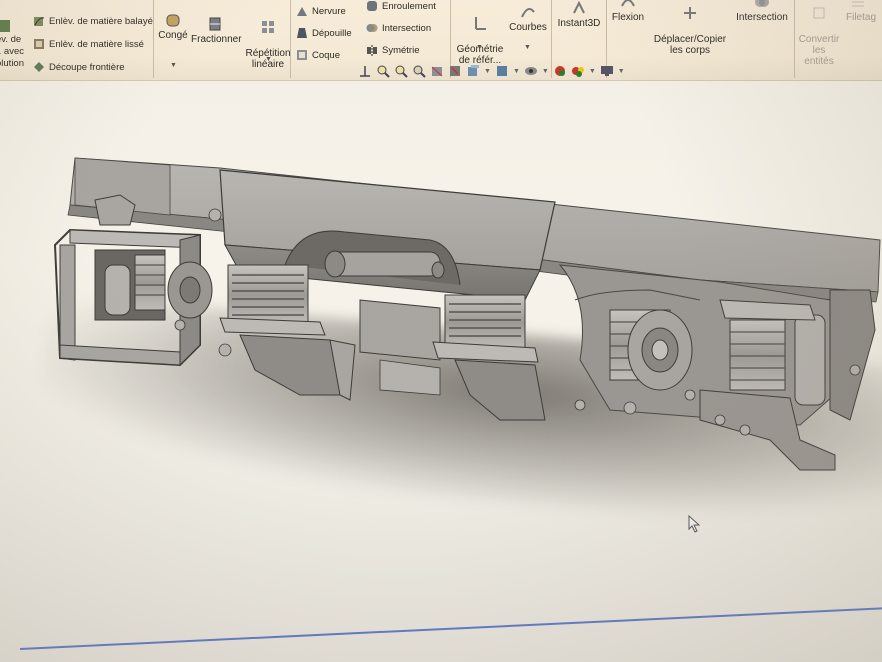 The height and width of the screenshot is (662, 882). Describe the element at coordinates (690, 13) in the screenshot. I see `move-copy-icon` at that location.